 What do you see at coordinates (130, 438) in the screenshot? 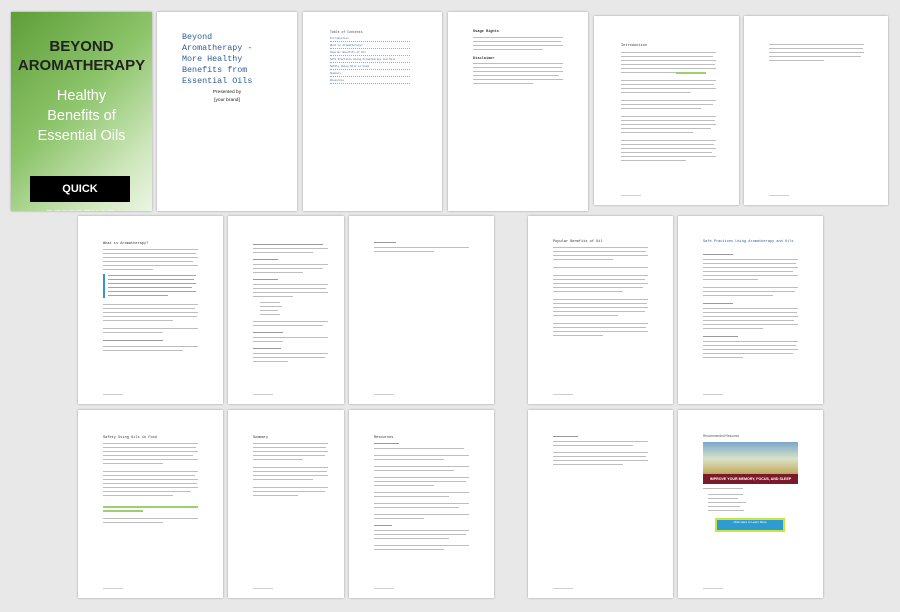
I see `safety-food-heading: Safety Using Oils in Food` at bounding box center [130, 438].